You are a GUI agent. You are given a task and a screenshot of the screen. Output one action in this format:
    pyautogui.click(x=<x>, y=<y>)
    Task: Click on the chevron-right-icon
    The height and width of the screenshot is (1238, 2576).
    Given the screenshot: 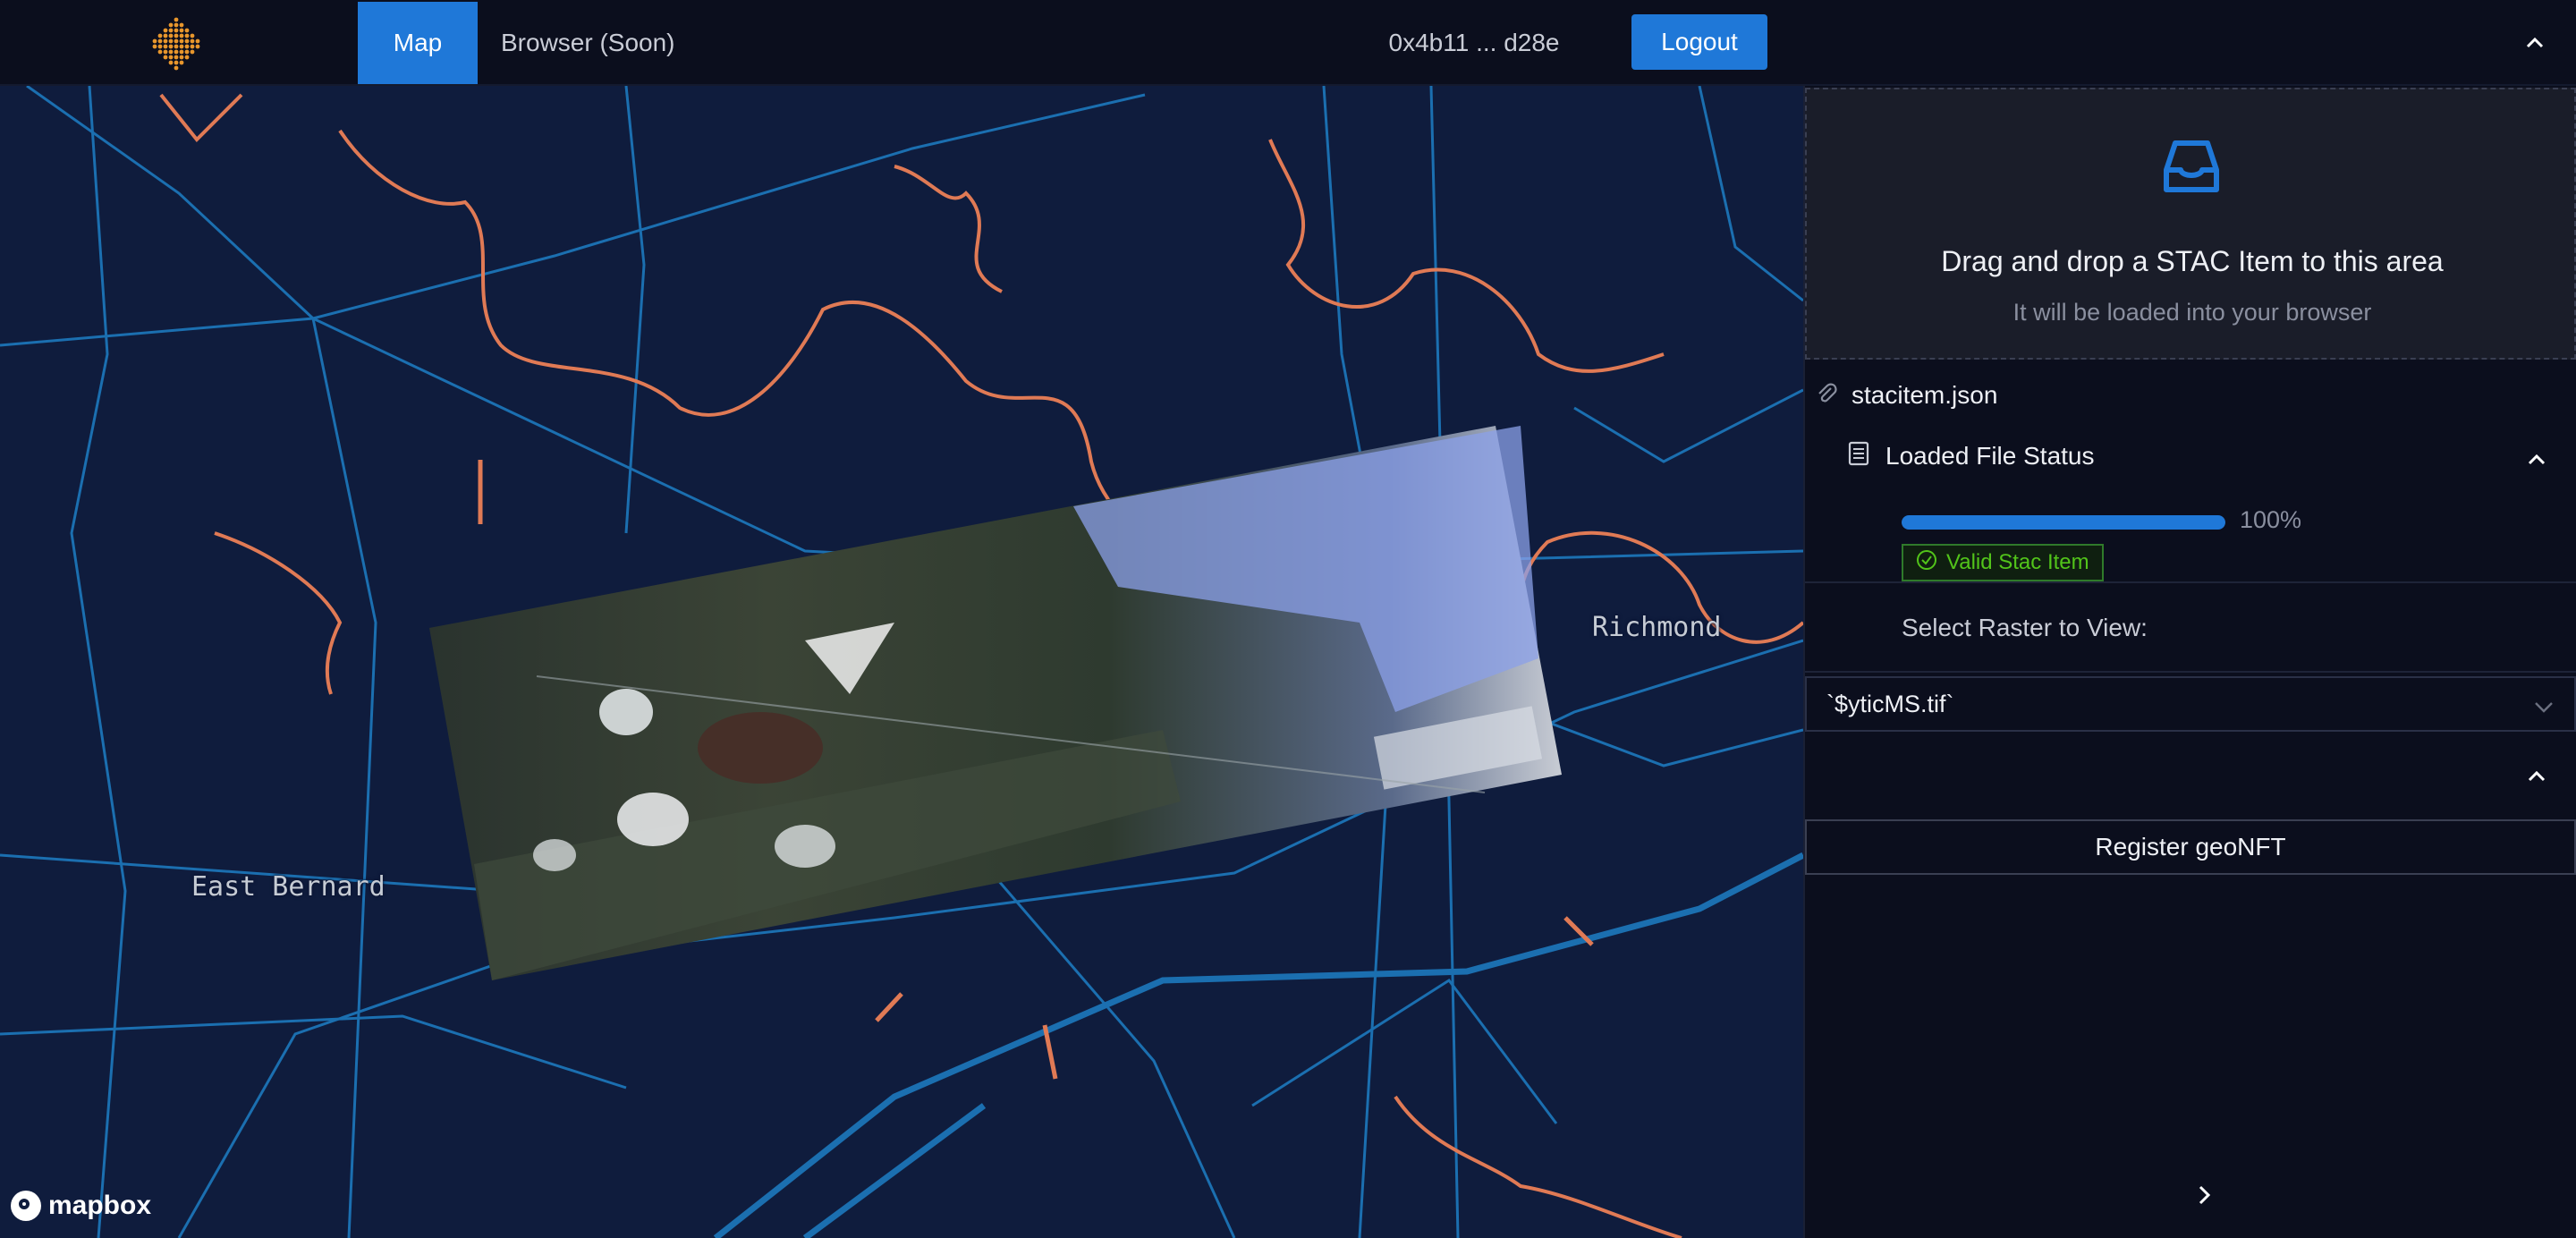 What is the action you would take?
    pyautogui.click(x=2204, y=1195)
    